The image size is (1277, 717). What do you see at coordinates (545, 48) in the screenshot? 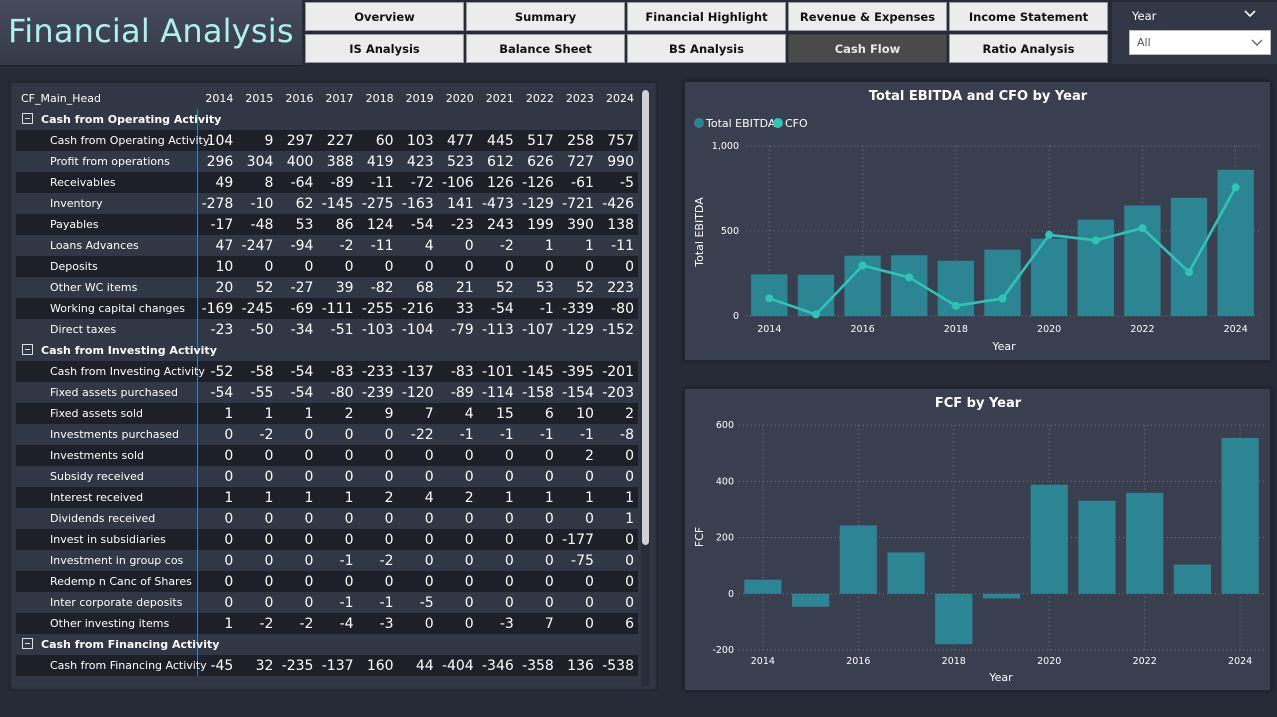
I see `nav-button-balance-sheet: Balance Sheet` at bounding box center [545, 48].